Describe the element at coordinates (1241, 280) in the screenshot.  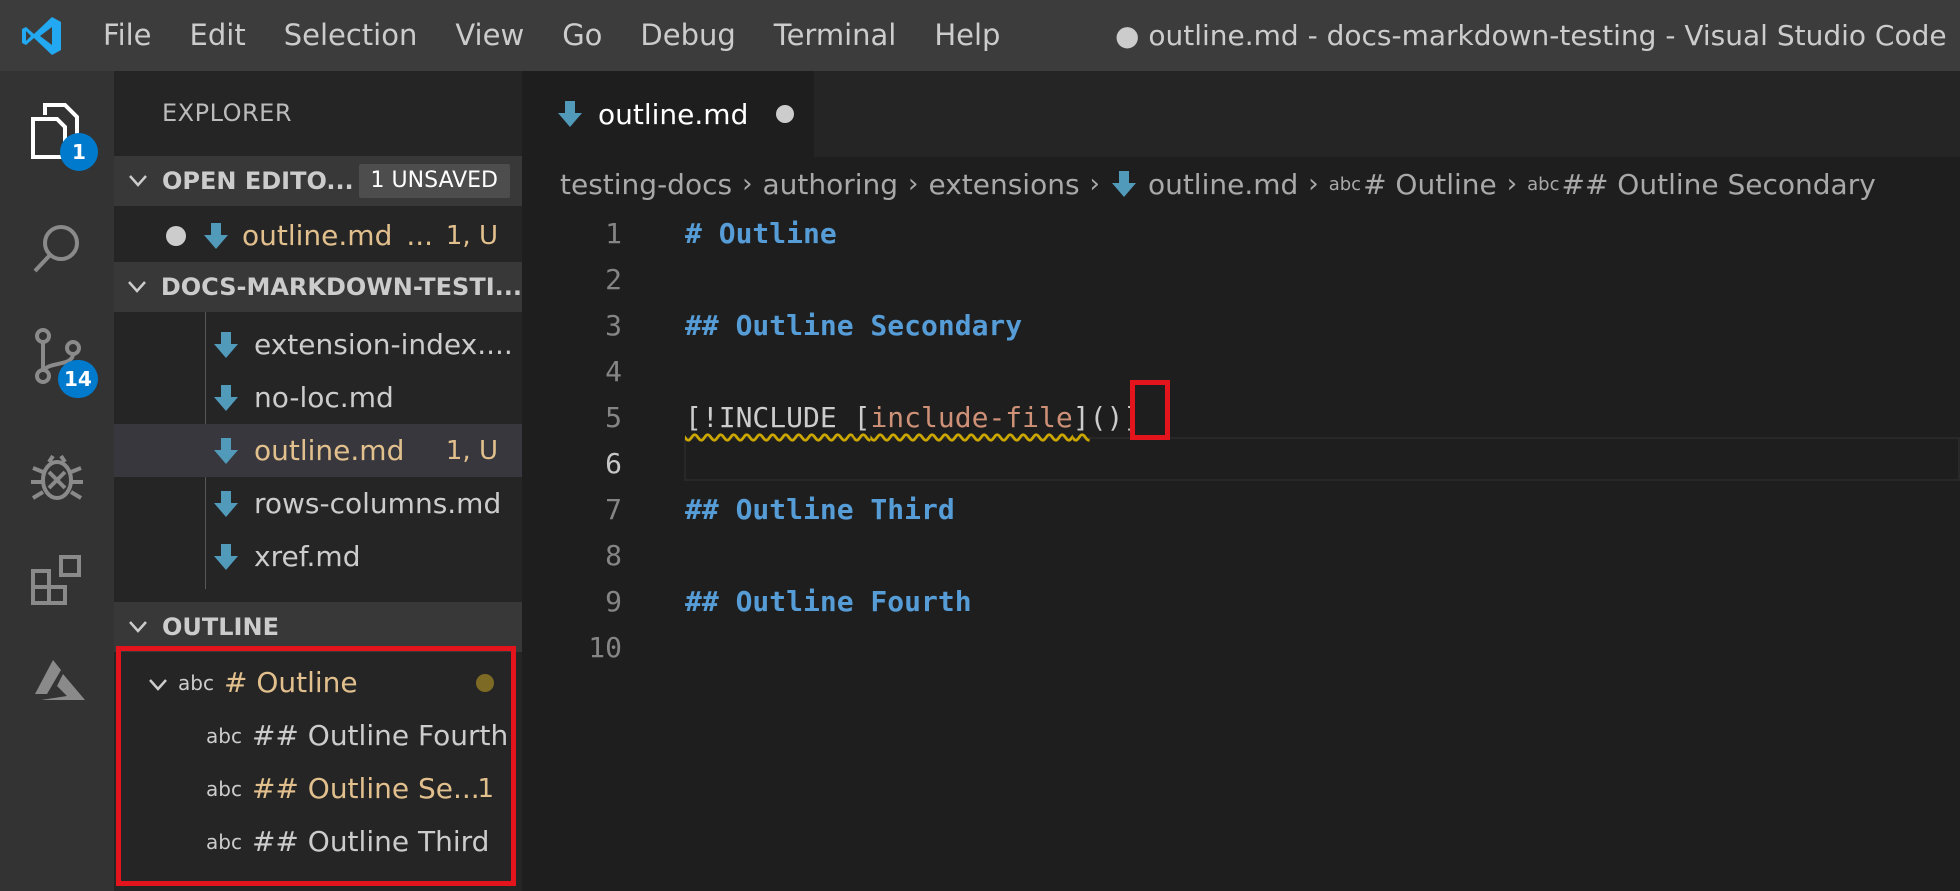
I see `code-line: 2` at that location.